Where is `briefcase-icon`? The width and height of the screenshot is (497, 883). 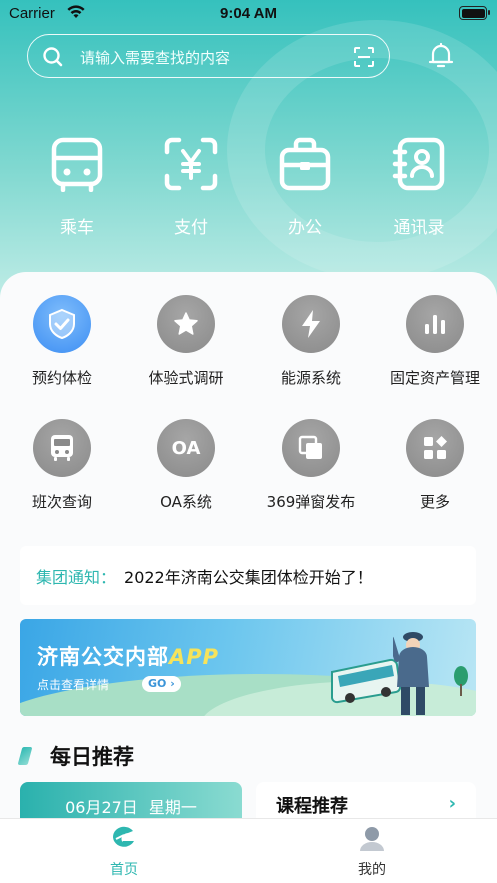 briefcase-icon is located at coordinates (305, 164).